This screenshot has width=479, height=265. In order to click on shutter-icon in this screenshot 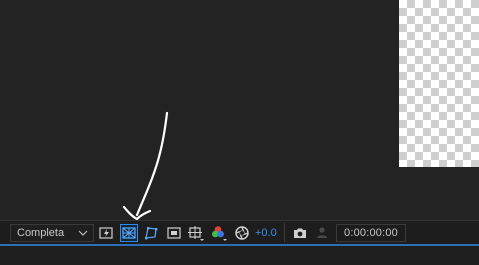, I will do `click(242, 233)`.